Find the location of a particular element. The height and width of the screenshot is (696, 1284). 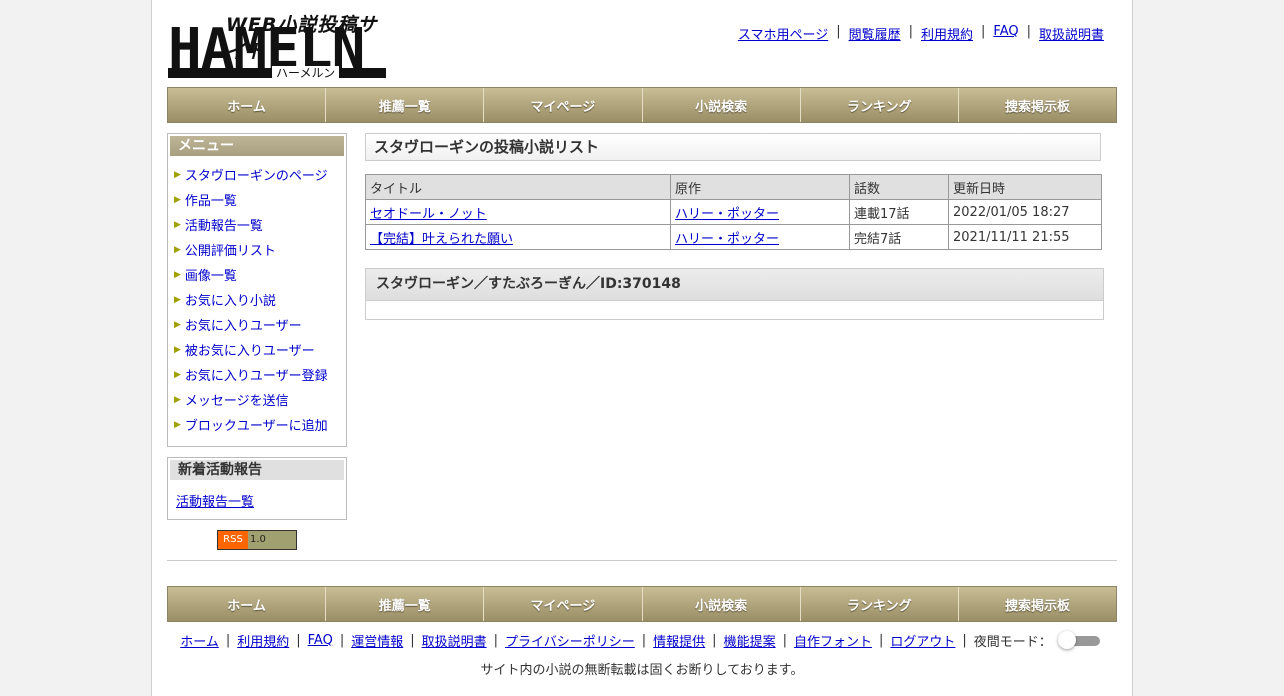

divider is located at coordinates (642, 560).